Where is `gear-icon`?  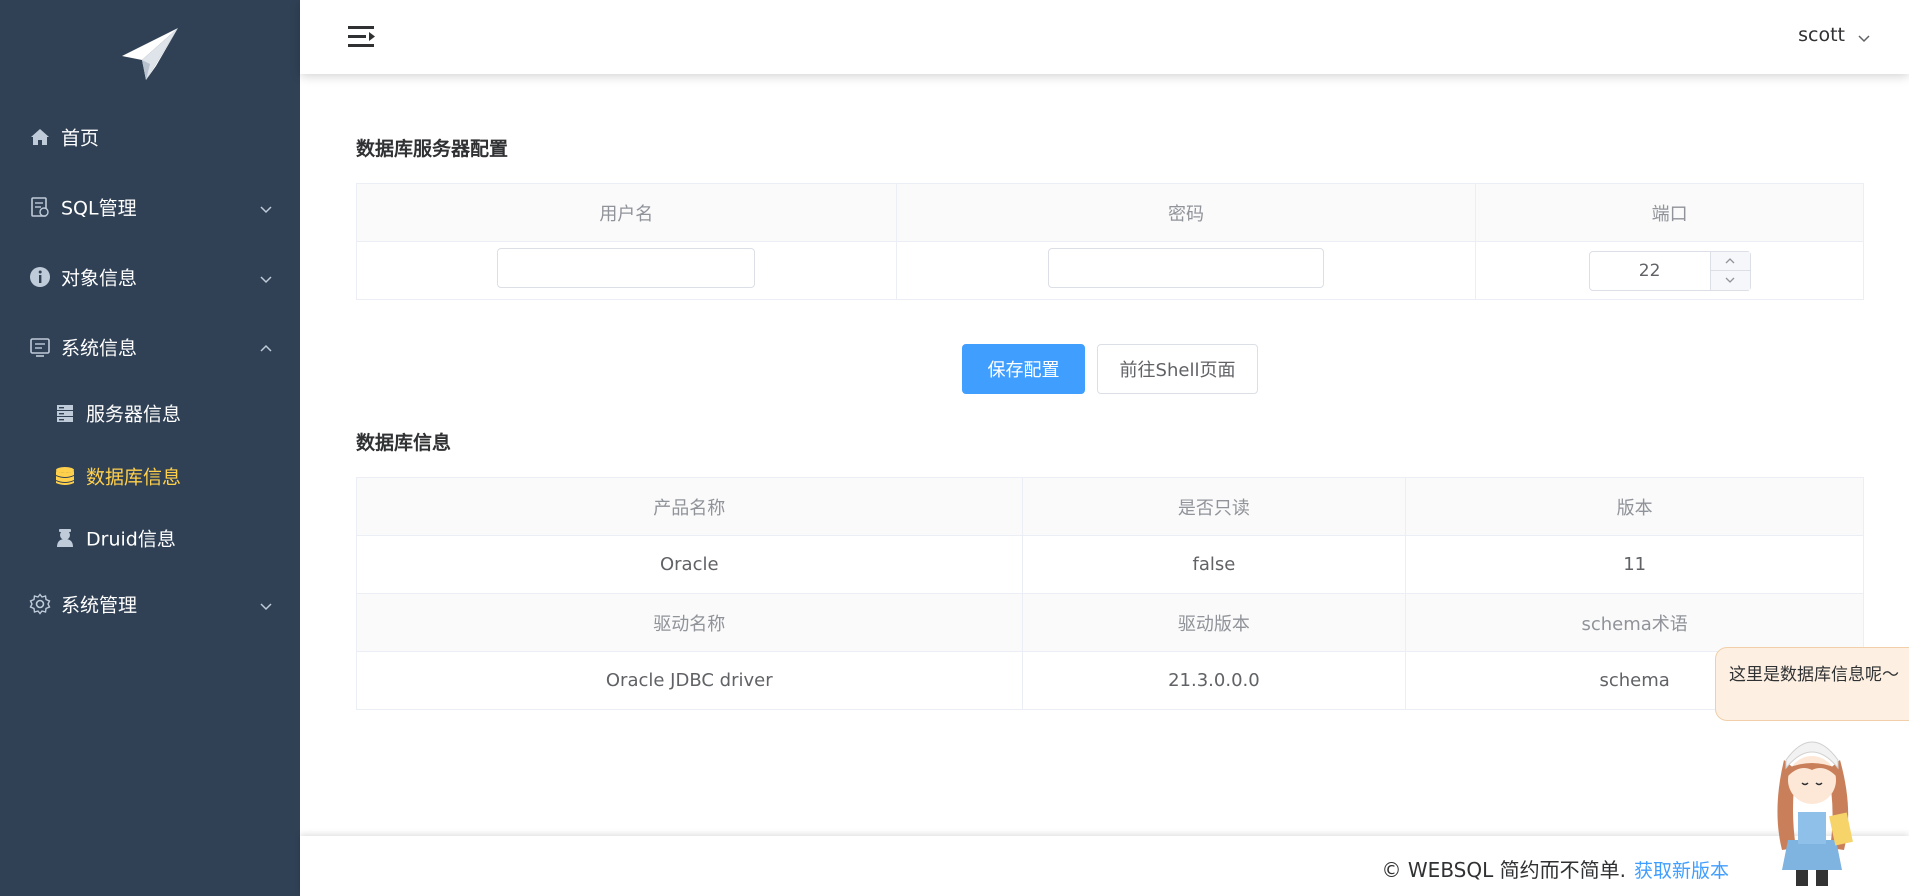 gear-icon is located at coordinates (40, 604).